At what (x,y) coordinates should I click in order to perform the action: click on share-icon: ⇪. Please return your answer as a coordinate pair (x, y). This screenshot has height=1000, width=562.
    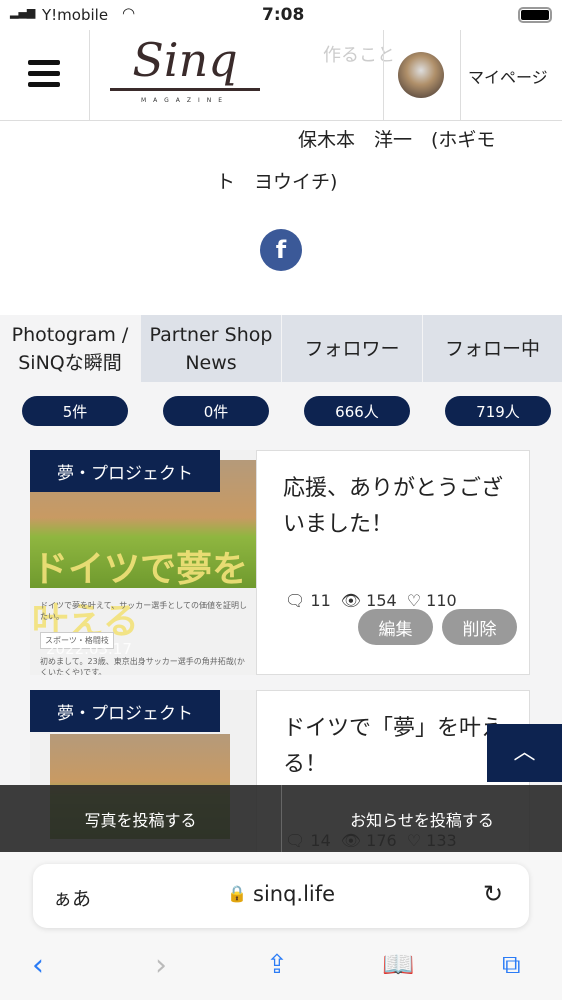
    Looking at the image, I should click on (277, 965).